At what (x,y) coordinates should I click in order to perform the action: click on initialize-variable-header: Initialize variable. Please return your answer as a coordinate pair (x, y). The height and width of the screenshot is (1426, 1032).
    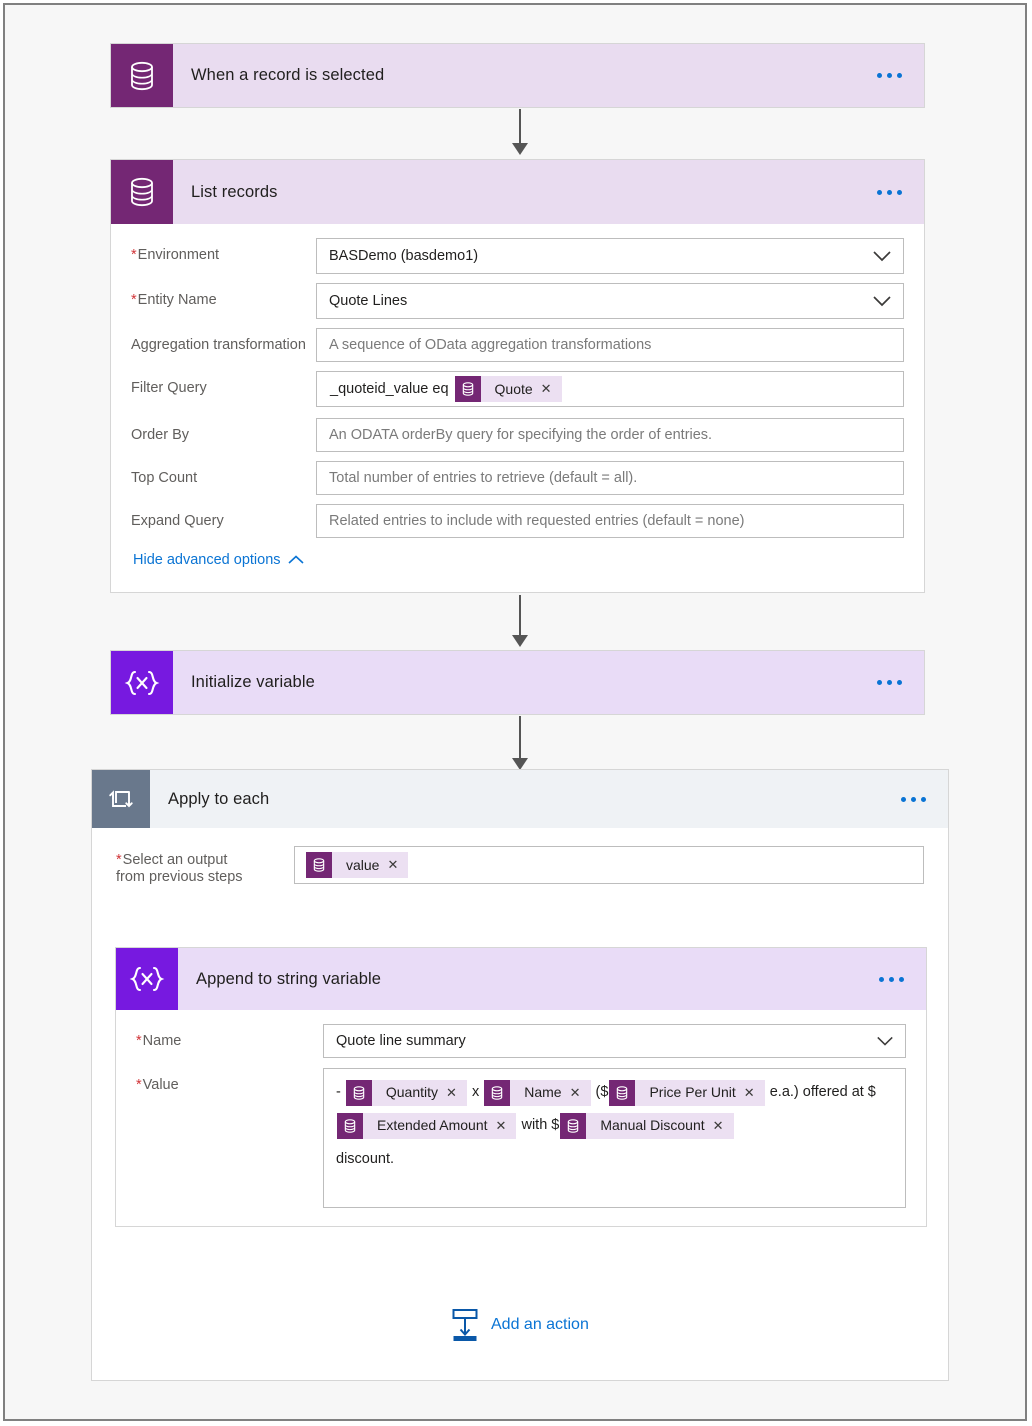
    Looking at the image, I should click on (517, 682).